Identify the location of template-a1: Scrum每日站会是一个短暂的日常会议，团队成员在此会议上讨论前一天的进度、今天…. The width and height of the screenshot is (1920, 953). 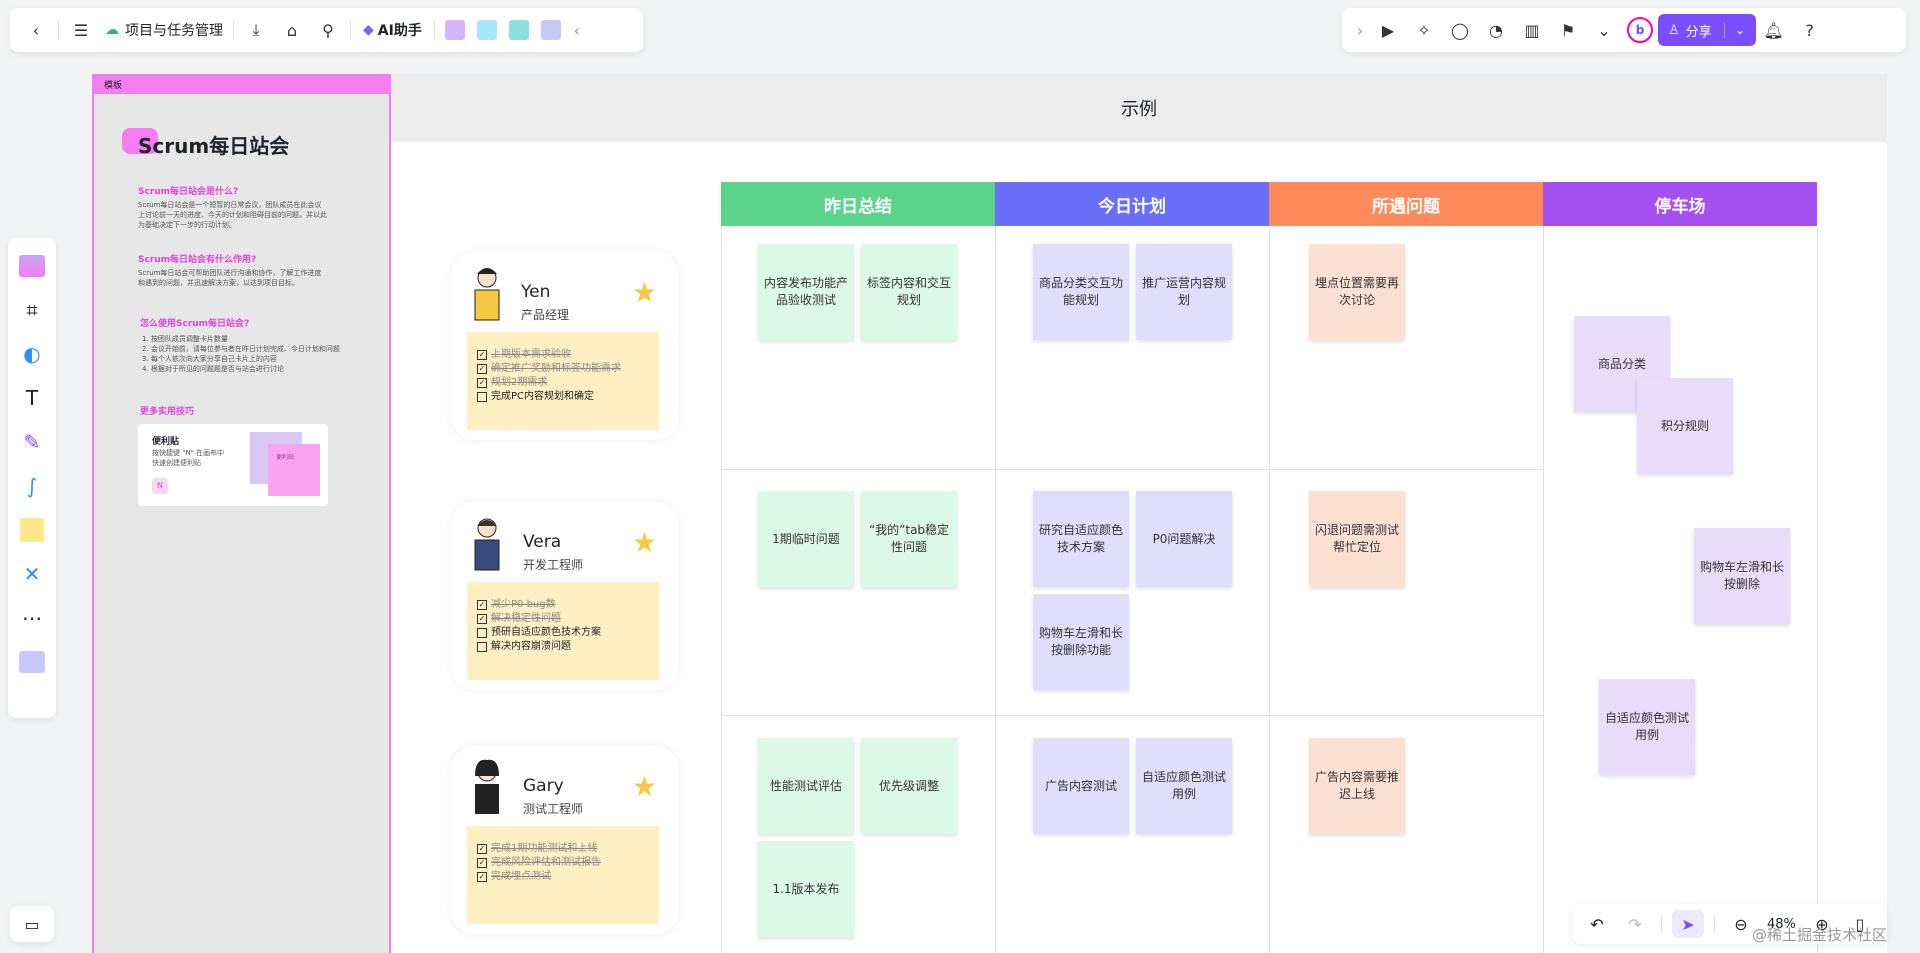
(232, 215).